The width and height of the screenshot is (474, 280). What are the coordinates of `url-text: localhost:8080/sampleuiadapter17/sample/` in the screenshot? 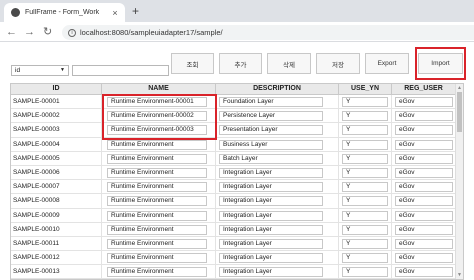 It's located at (151, 32).